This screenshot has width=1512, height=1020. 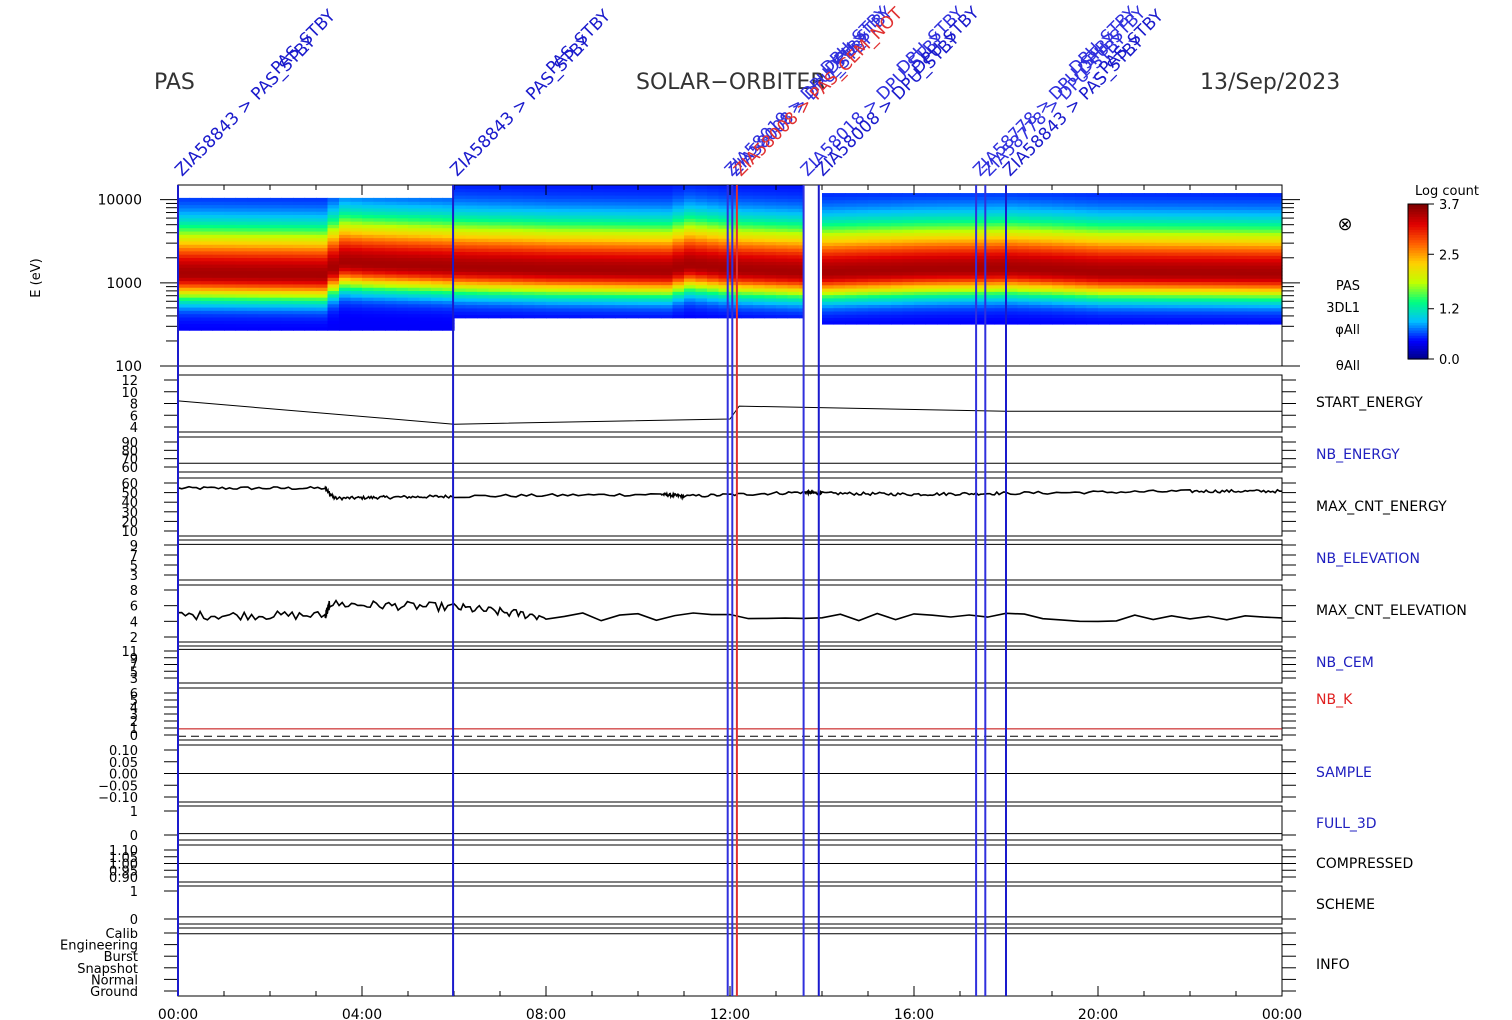 I want to click on y-tick-label: 1000, so click(x=124, y=284).